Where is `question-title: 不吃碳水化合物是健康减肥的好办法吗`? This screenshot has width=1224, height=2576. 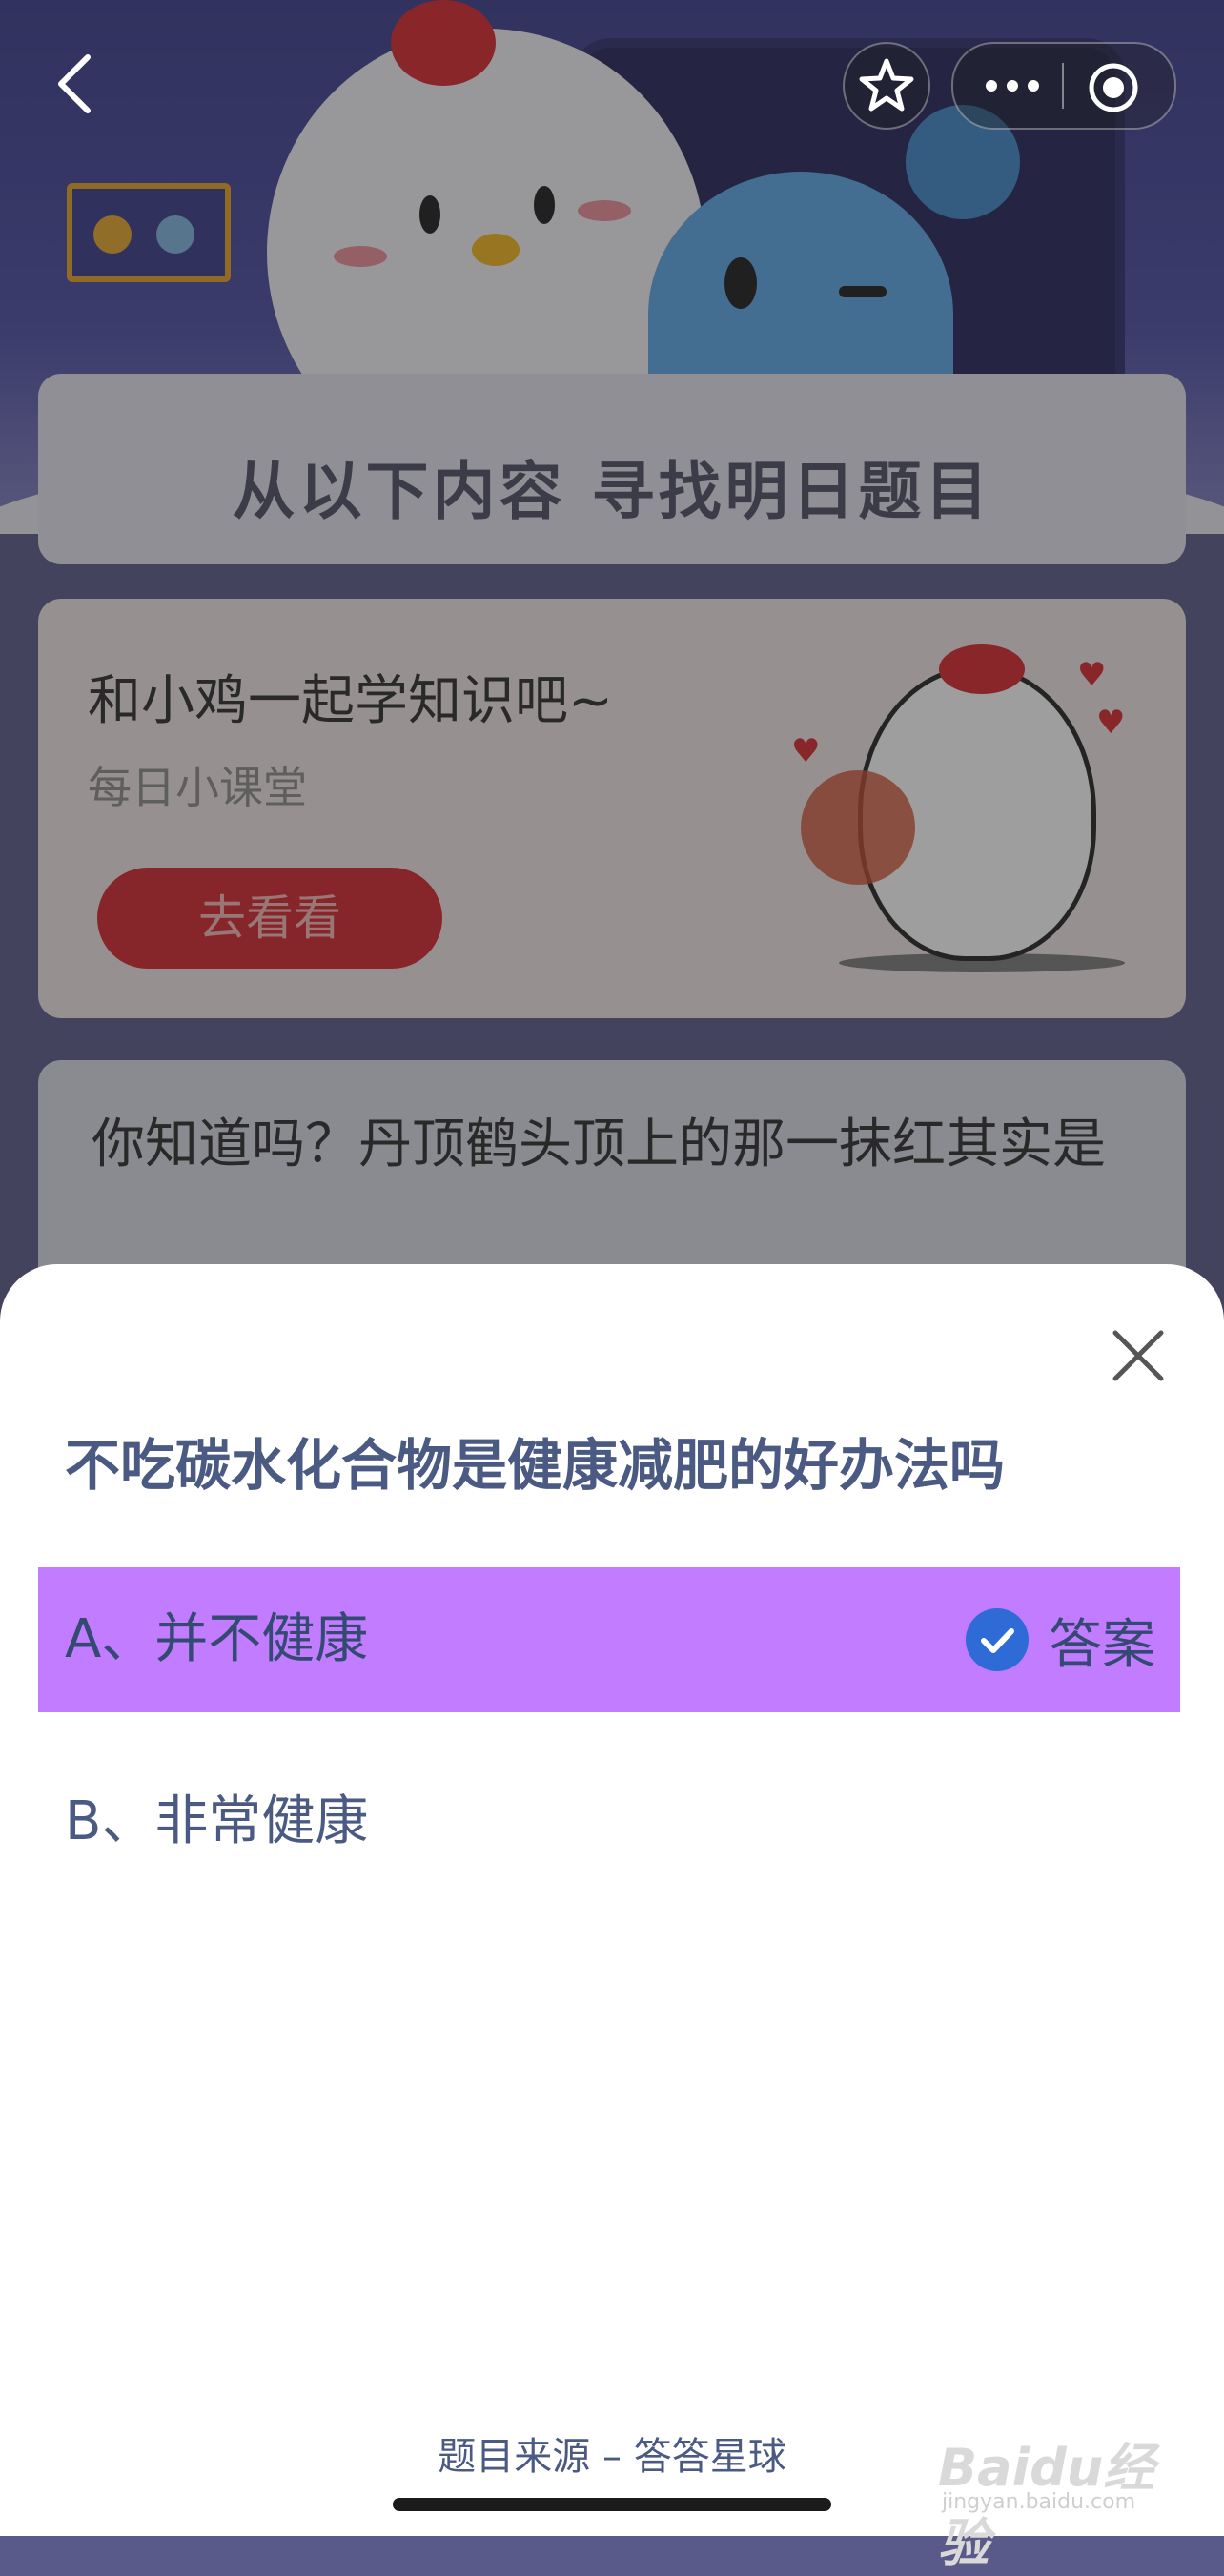 question-title: 不吃碳水化合物是健康减肥的好办法吗 is located at coordinates (535, 1465).